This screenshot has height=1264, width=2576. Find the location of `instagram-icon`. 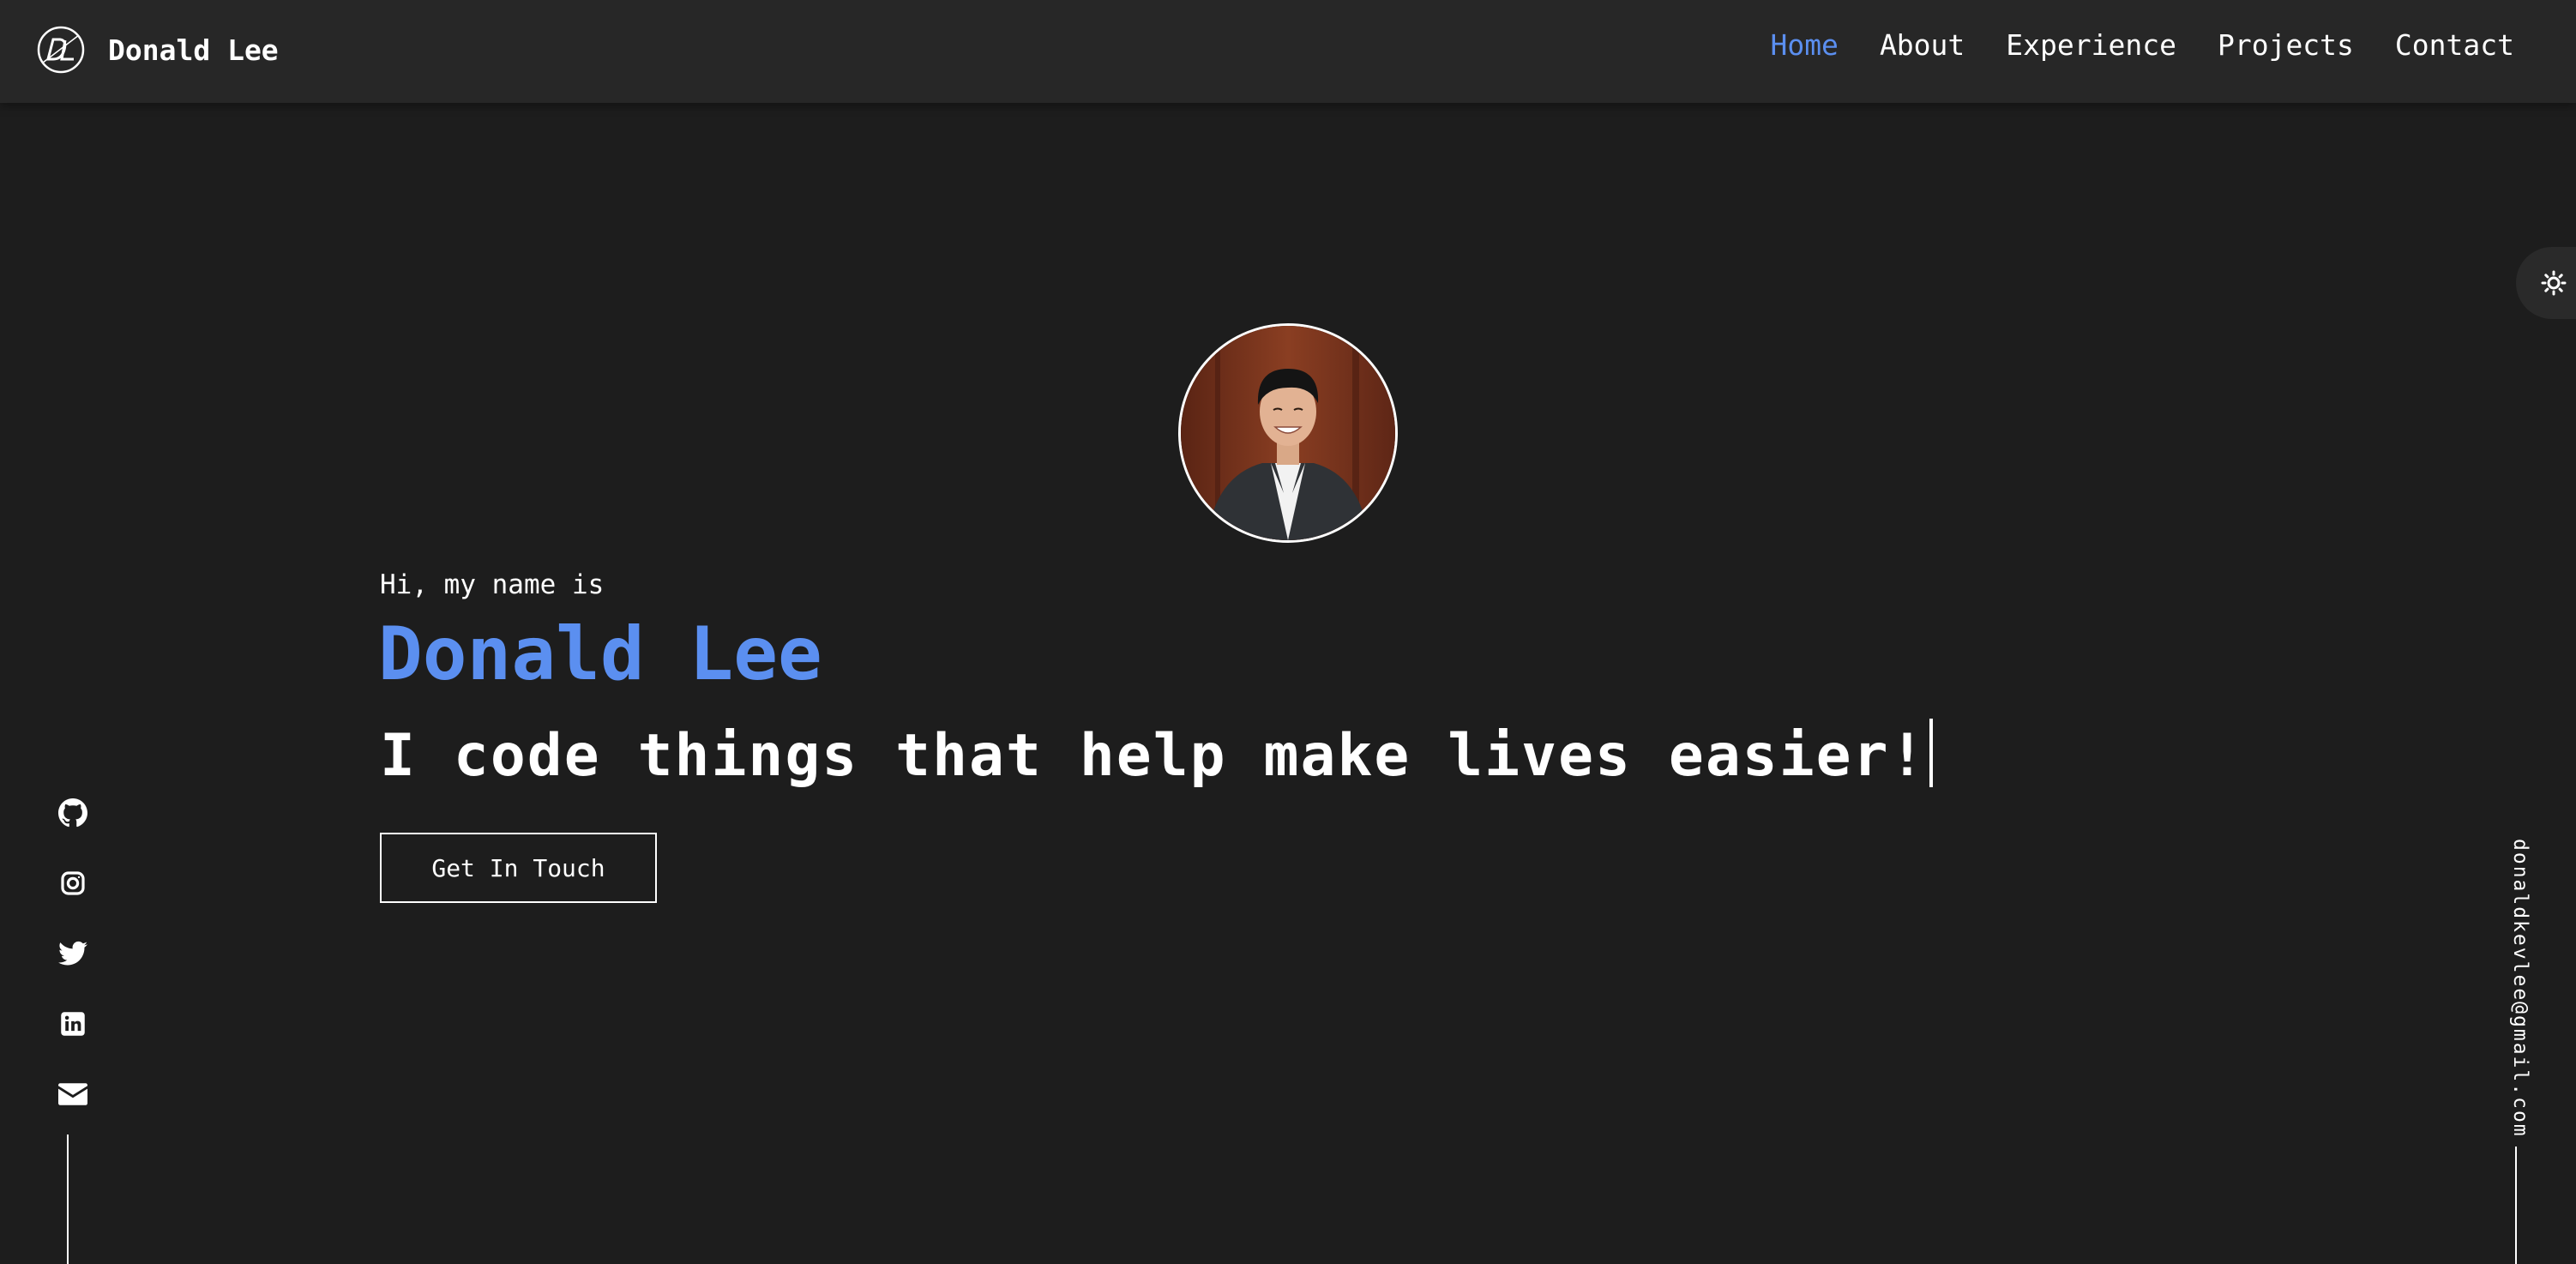

instagram-icon is located at coordinates (72, 883).